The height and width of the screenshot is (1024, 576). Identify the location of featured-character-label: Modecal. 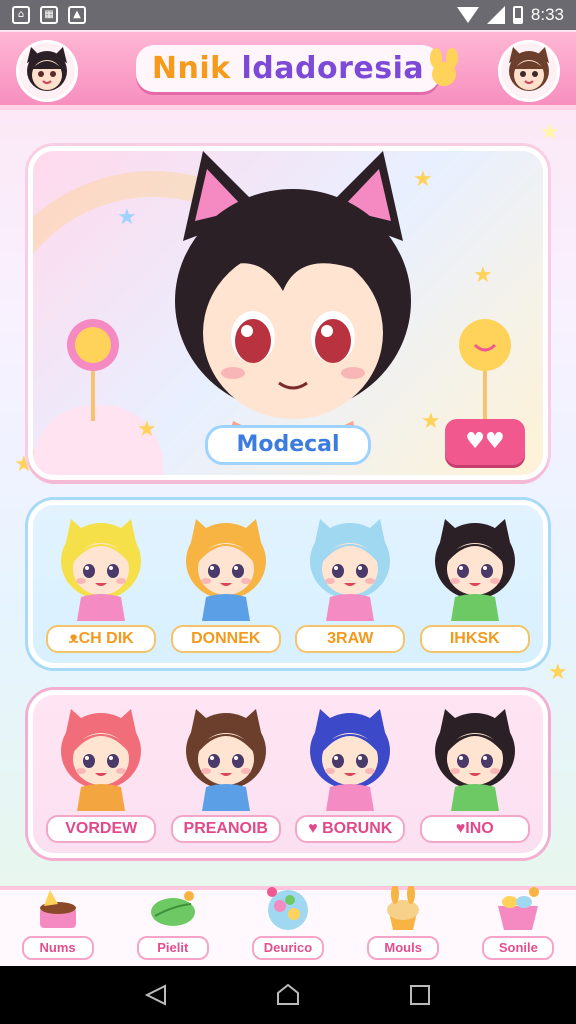
(288, 445).